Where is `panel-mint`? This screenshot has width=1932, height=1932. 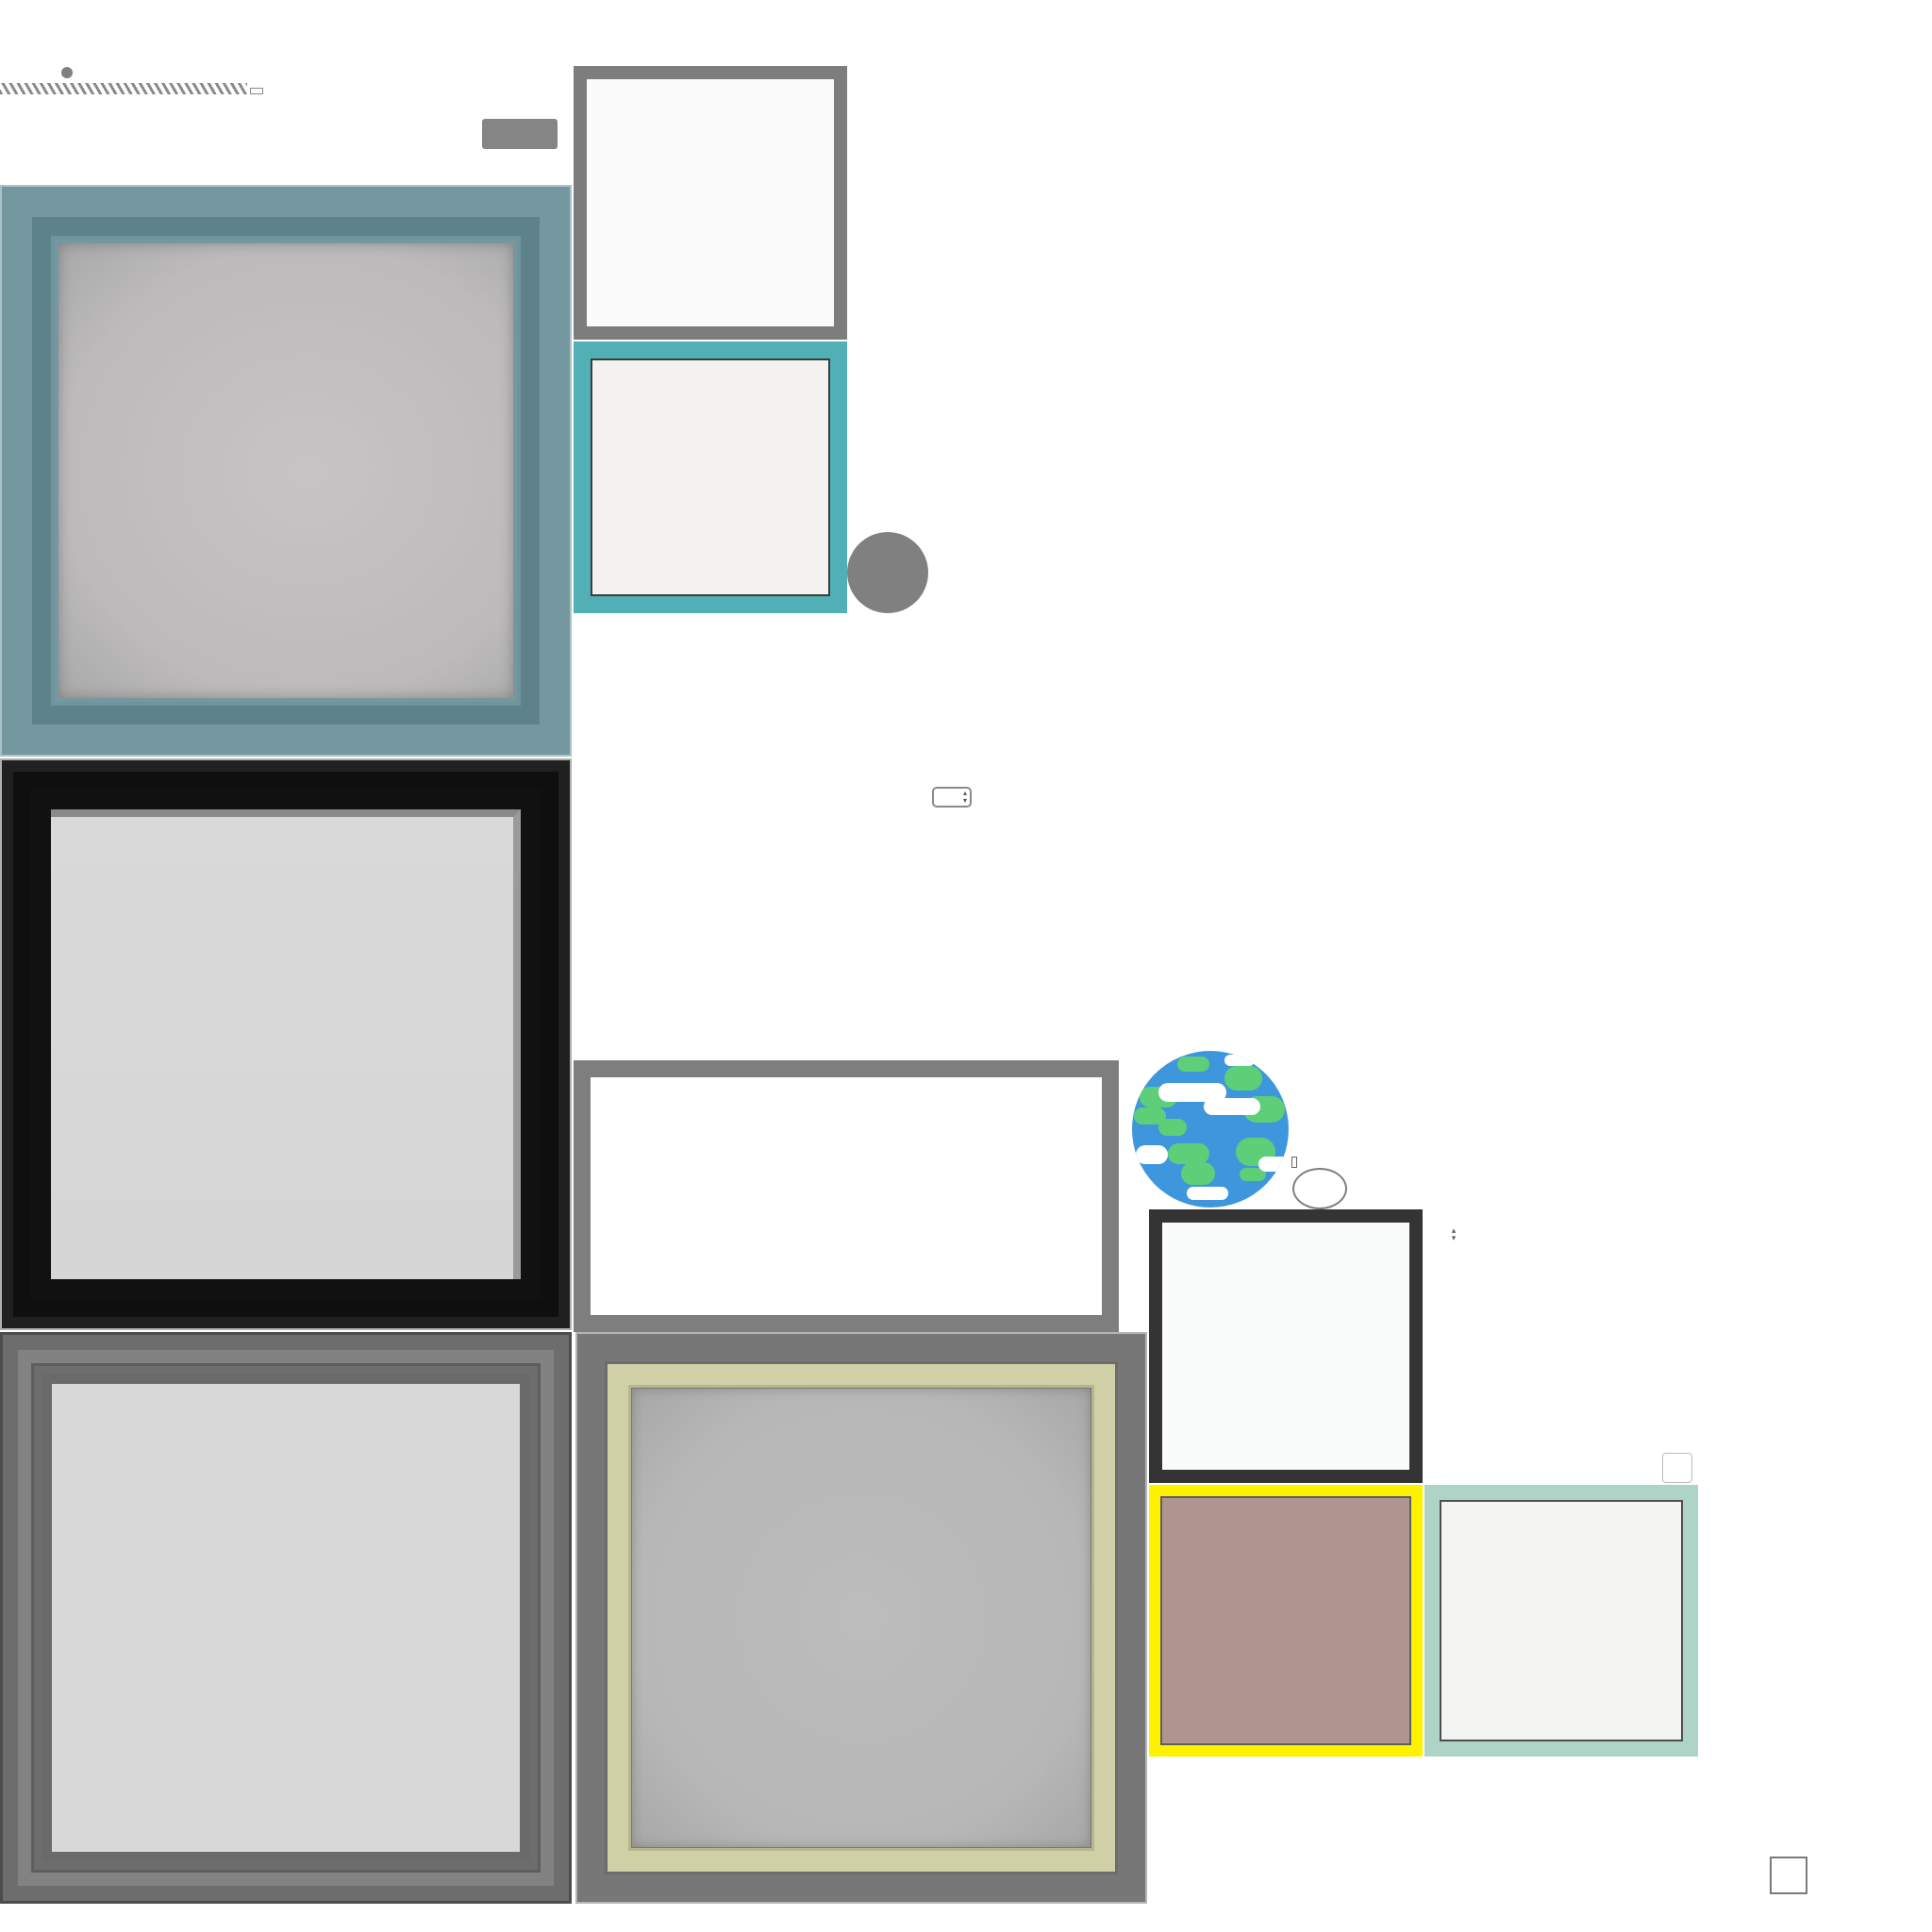
panel-mint is located at coordinates (1561, 1621).